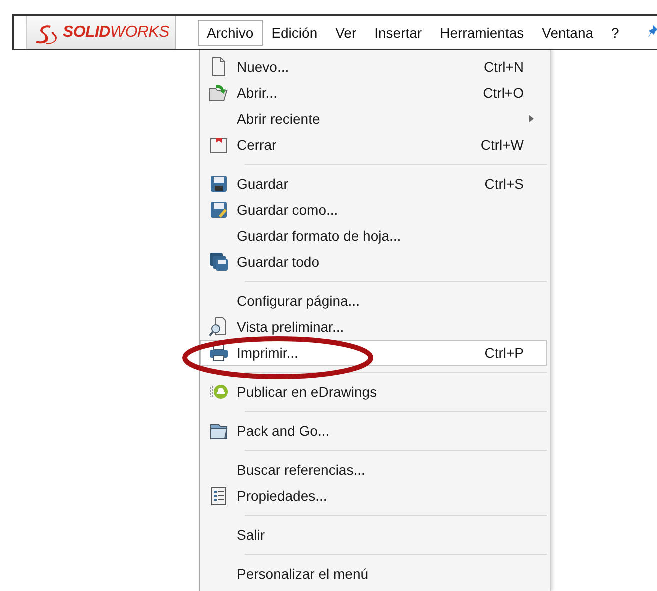 Image resolution: width=657 pixels, height=591 pixels. Describe the element at coordinates (373, 93) in the screenshot. I see `menu-item: Abrir... Ctrl+O` at that location.